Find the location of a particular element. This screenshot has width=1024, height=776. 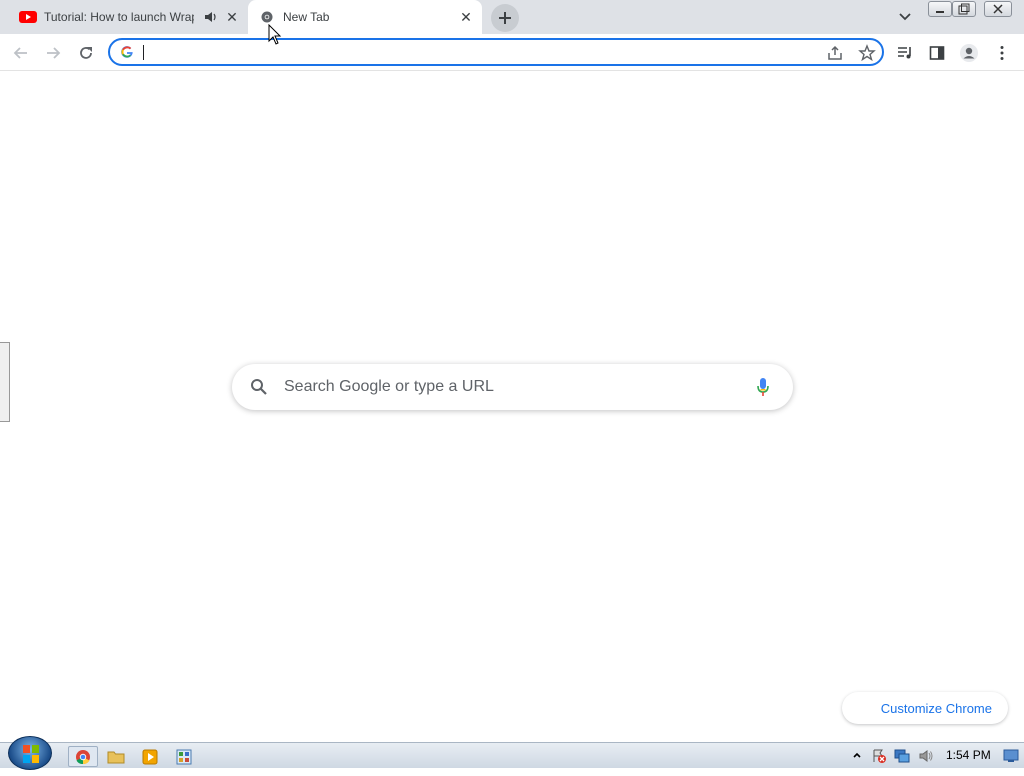

media-player-icon is located at coordinates (150, 756).